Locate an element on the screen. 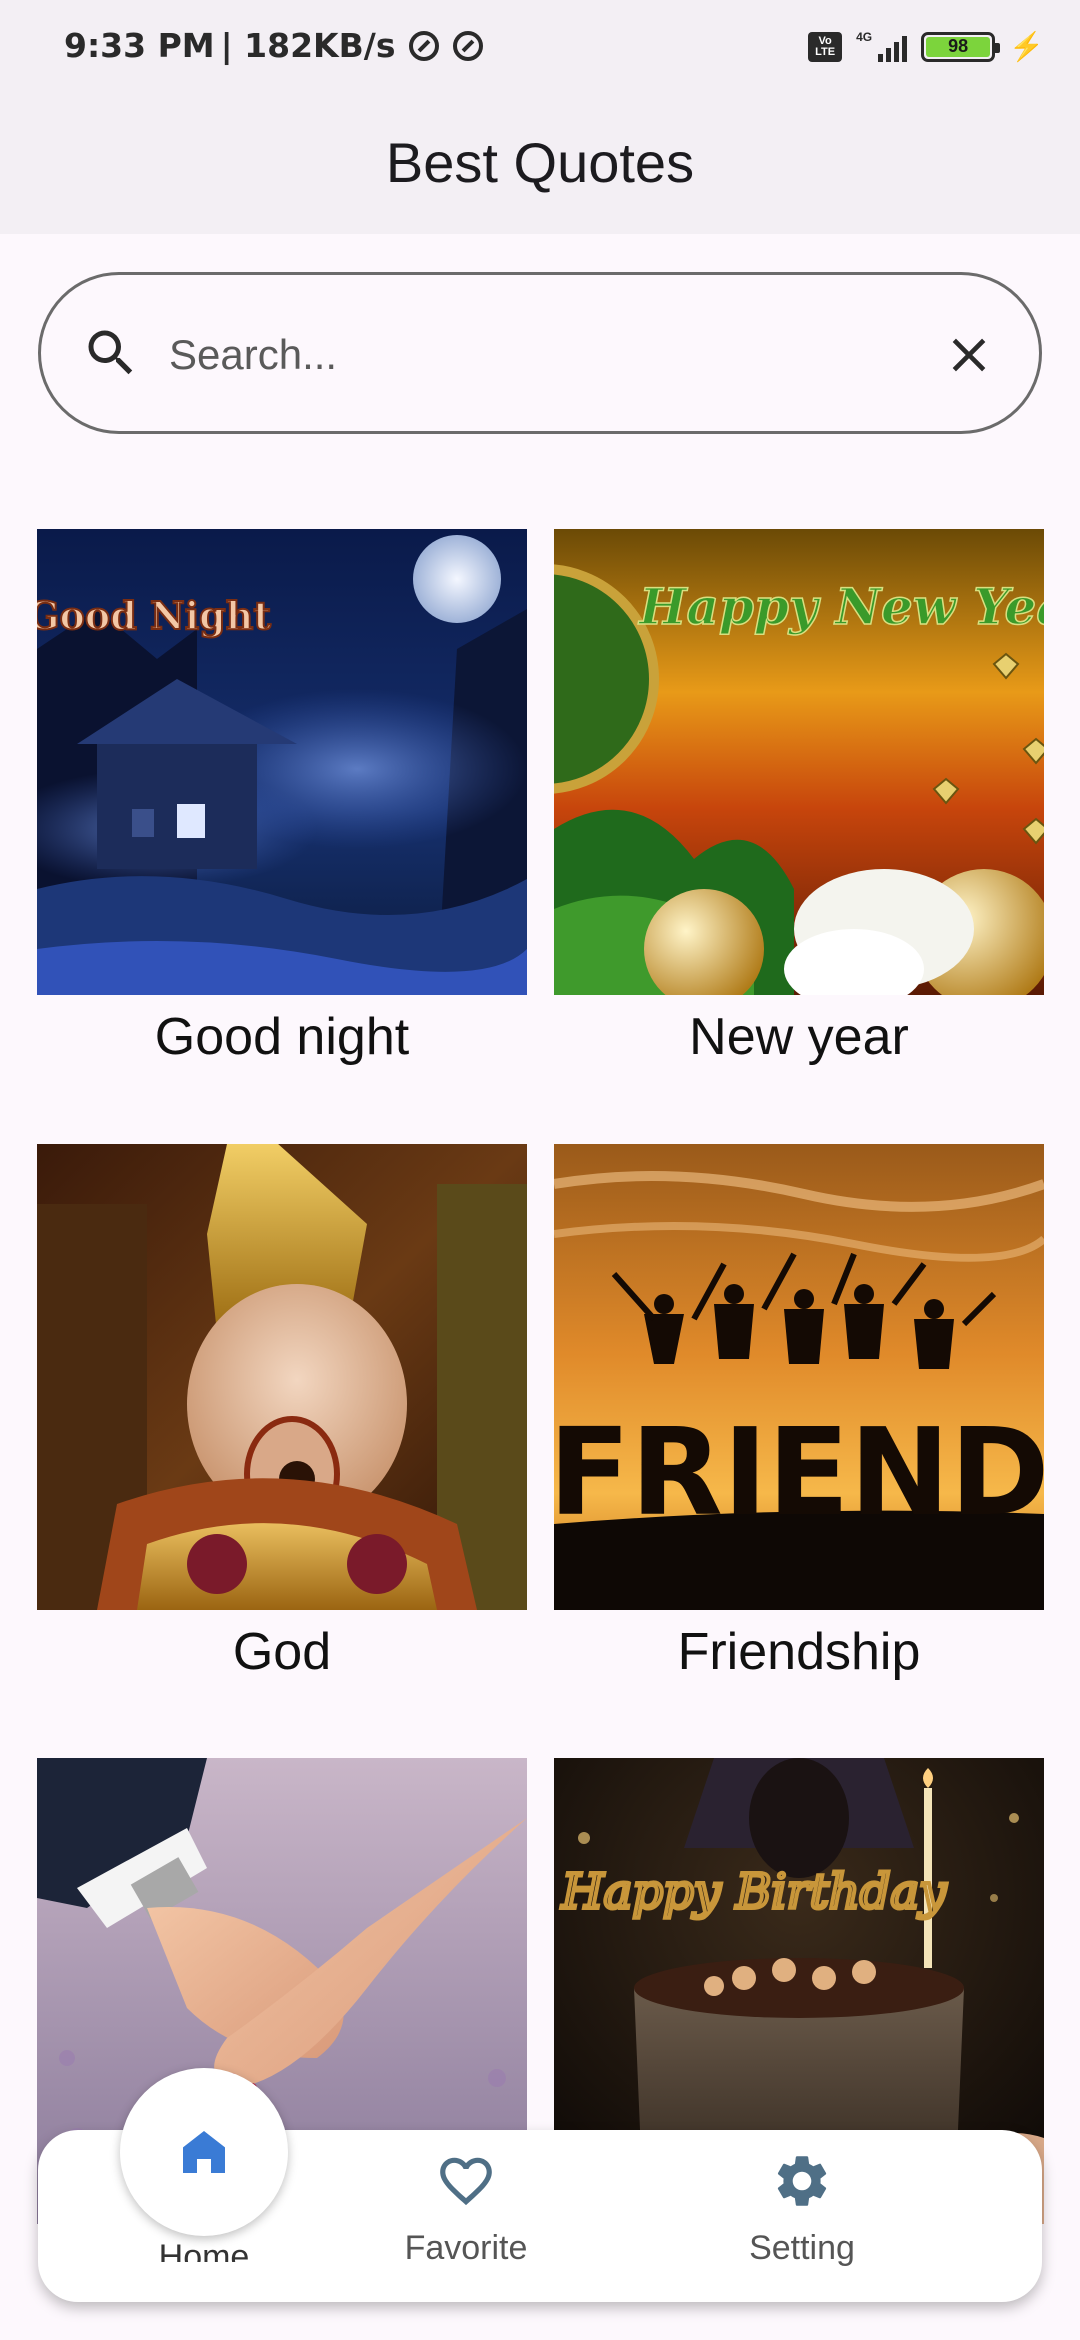 The width and height of the screenshot is (1080, 2340). category-card-good-night: Good Night Good night is located at coordinates (282, 798).